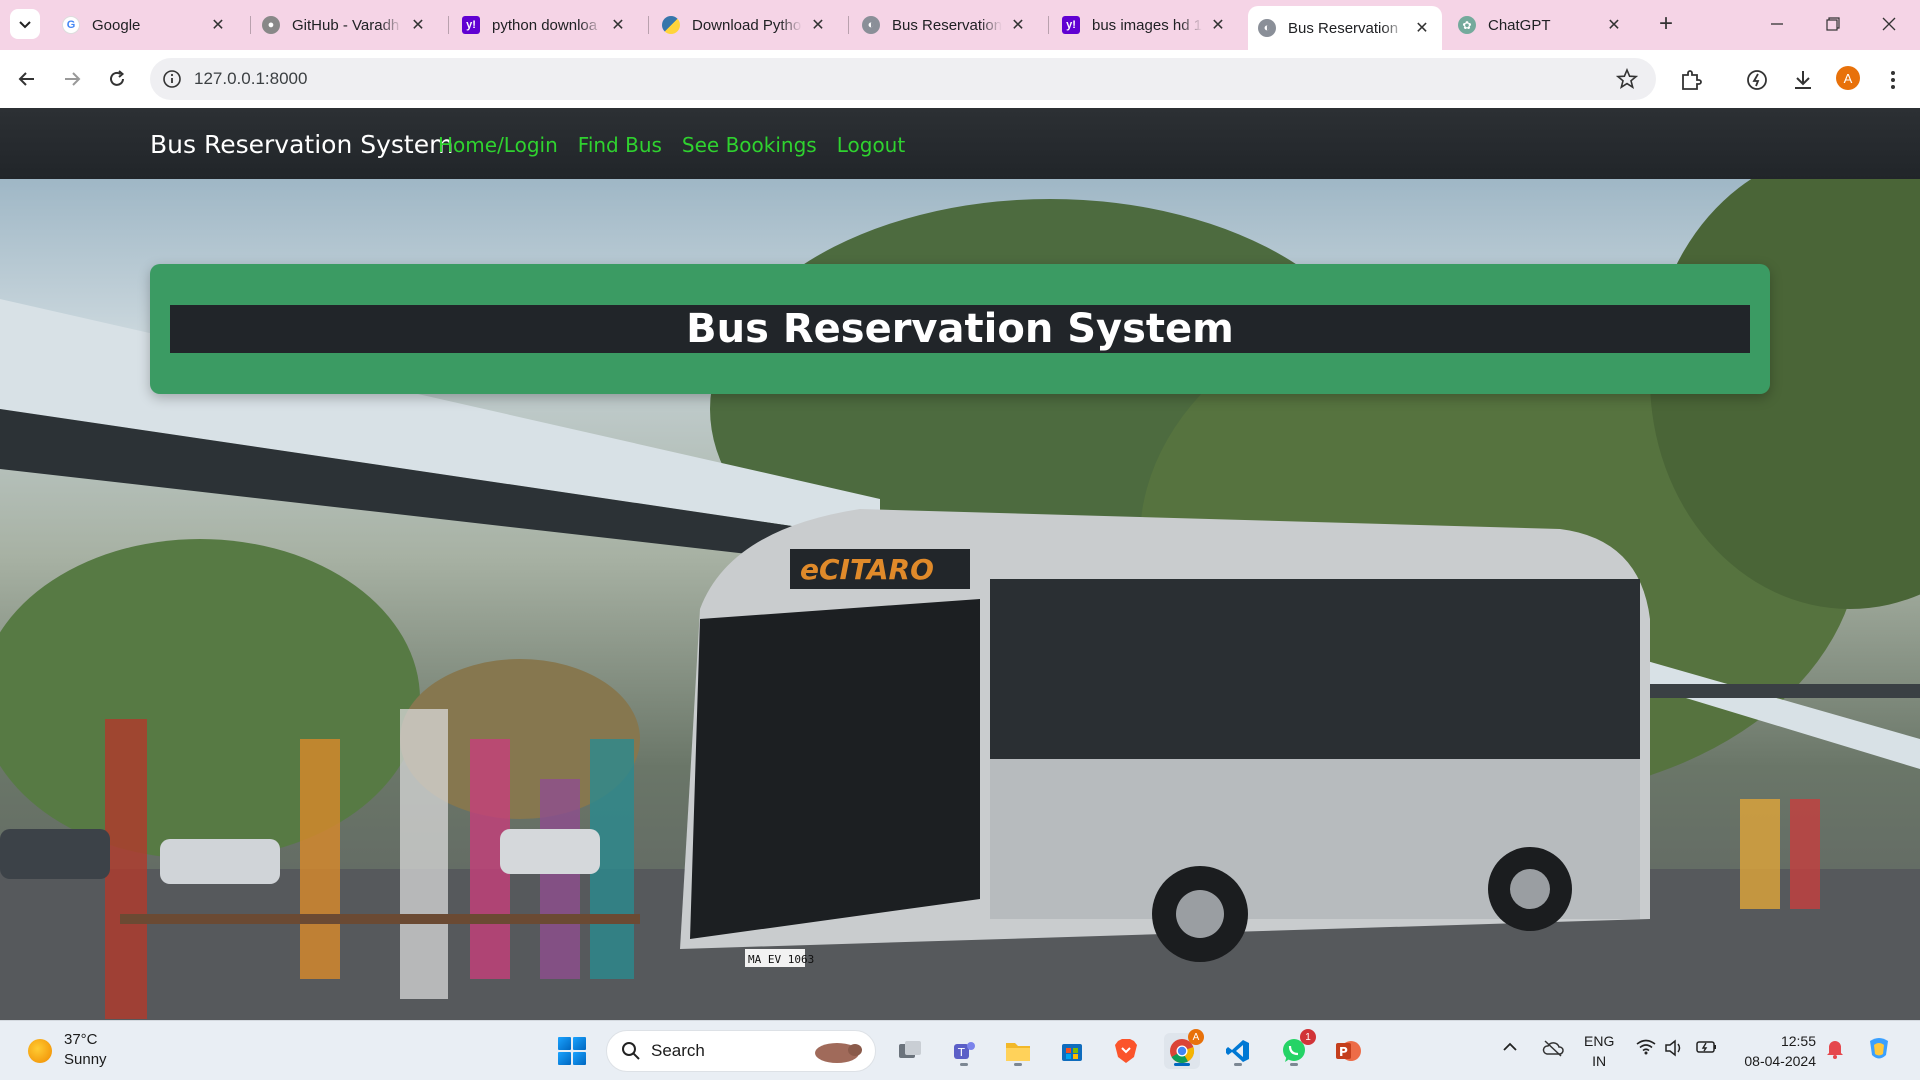  Describe the element at coordinates (1126, 1051) in the screenshot. I see `brave-button` at that location.